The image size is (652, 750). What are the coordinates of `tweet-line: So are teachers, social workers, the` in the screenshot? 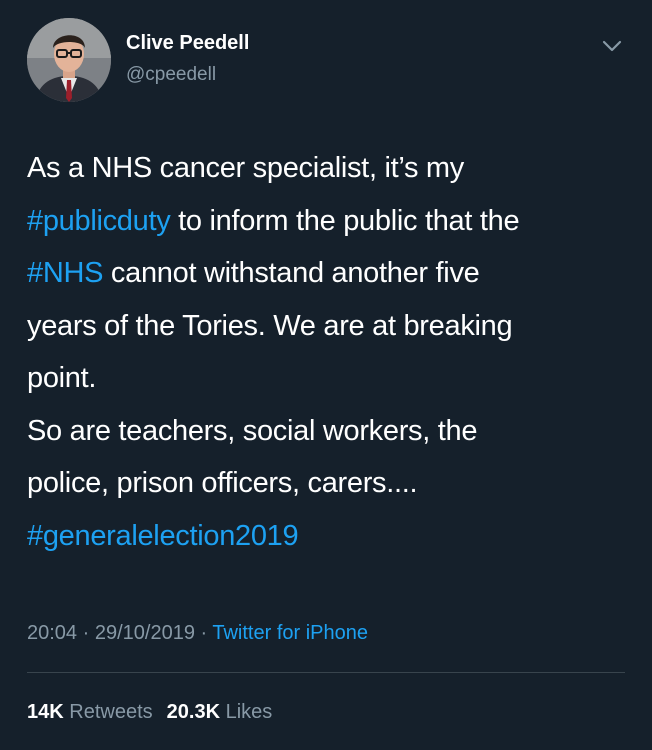 It's located at (252, 430).